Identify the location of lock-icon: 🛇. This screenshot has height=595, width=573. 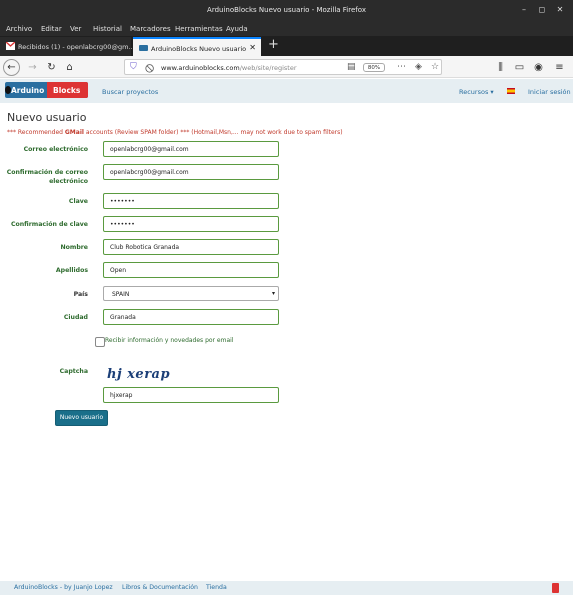
(149, 70).